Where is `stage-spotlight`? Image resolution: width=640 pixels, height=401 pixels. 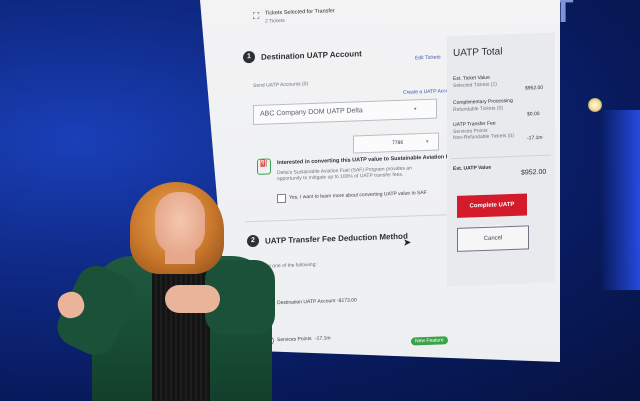
stage-spotlight is located at coordinates (595, 105).